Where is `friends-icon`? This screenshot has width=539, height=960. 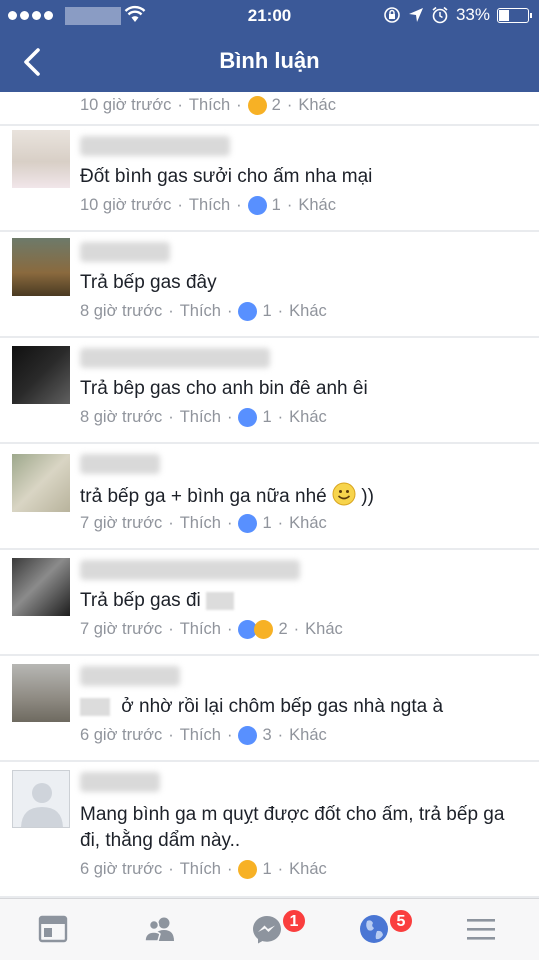 friends-icon is located at coordinates (159, 929).